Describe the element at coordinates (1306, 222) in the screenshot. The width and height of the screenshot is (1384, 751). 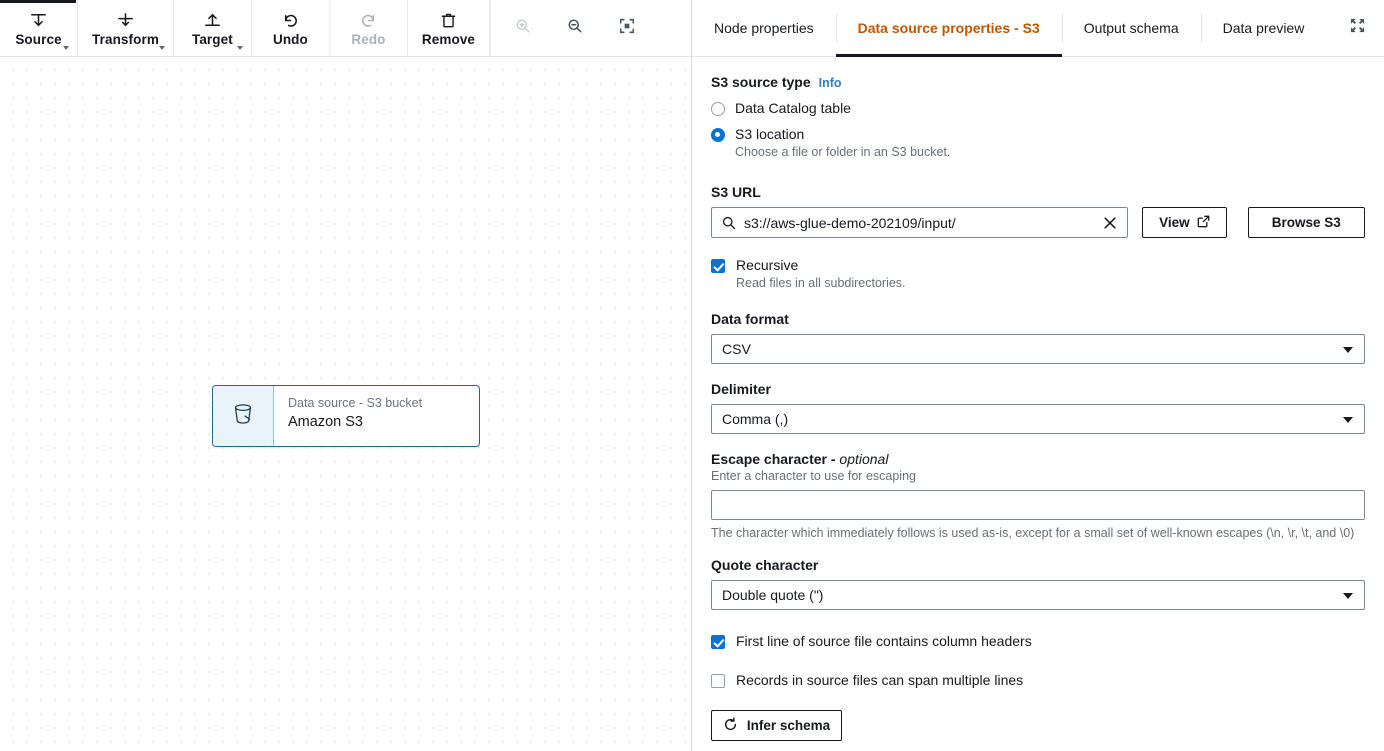
I see `browse-s3-button: Browse S3` at that location.